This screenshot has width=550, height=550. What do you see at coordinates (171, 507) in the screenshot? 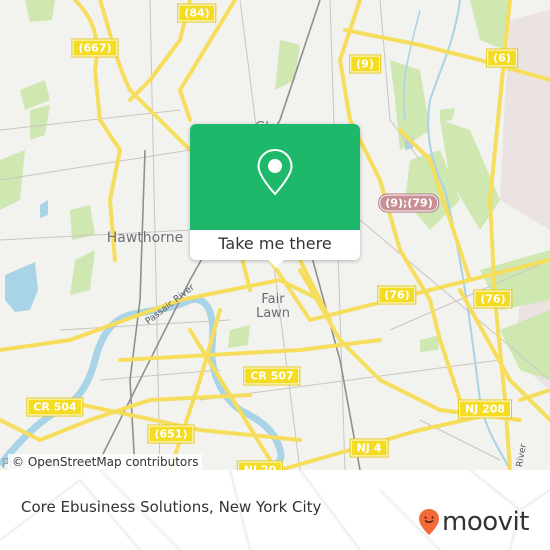
I see `location-title: Core Ebusiness Solutions, New York City` at bounding box center [171, 507].